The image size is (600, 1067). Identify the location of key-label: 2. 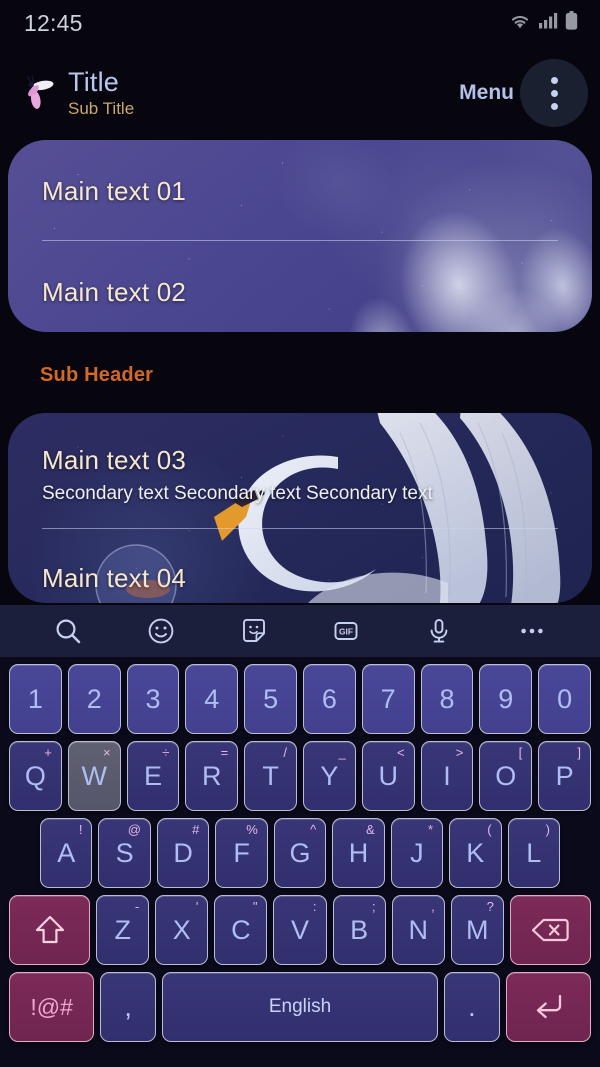
(94, 698).